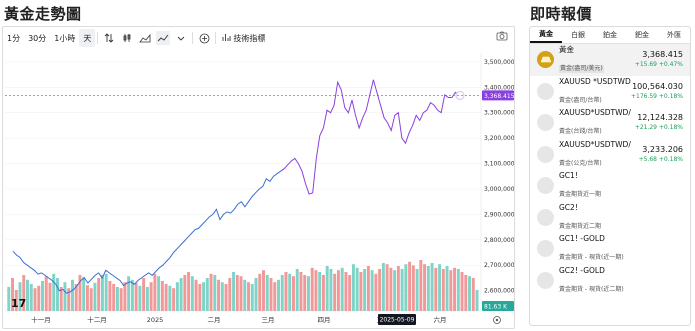 The image size is (695, 331). What do you see at coordinates (181, 38) in the screenshot?
I see `chevron-down-icon` at bounding box center [181, 38].